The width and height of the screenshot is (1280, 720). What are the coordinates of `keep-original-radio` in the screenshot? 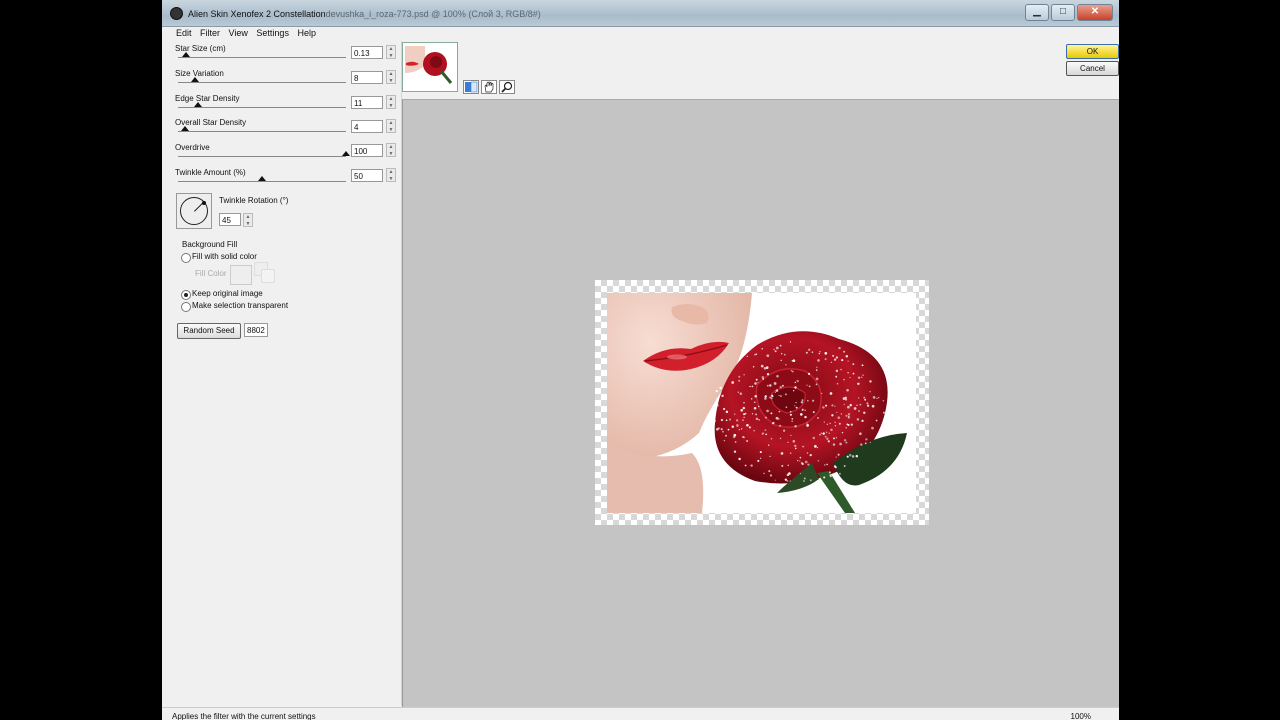 It's located at (186, 295).